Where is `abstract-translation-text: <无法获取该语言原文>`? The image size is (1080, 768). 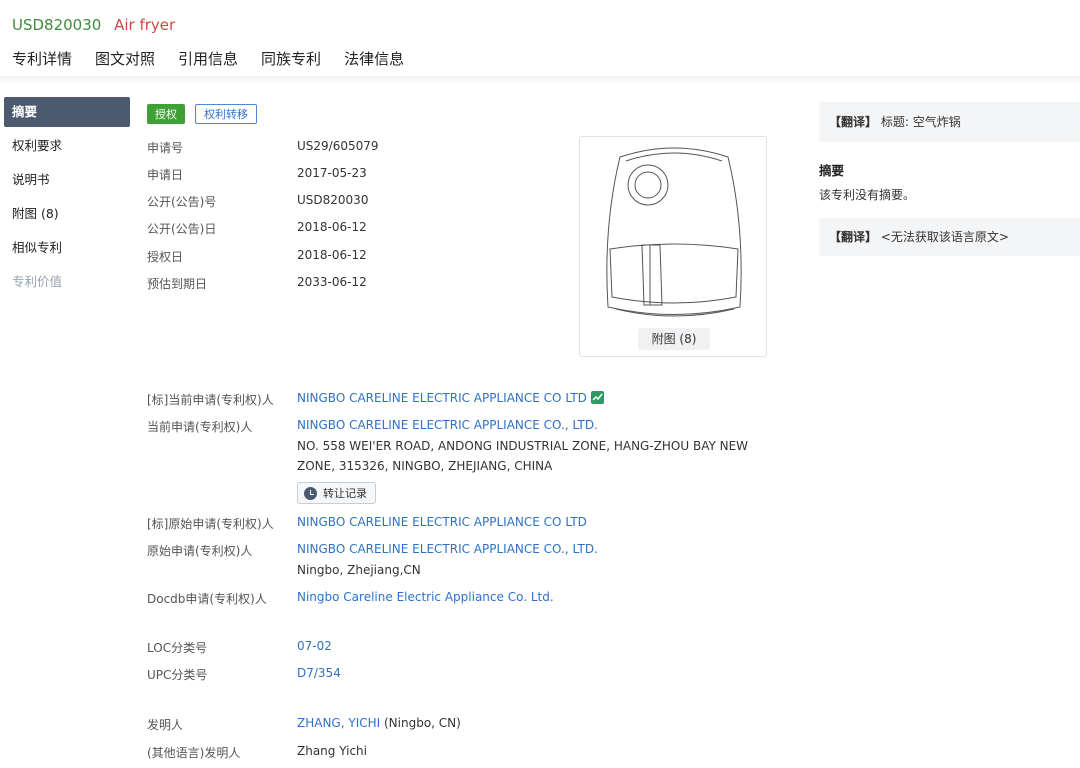
abstract-translation-text: <无法获取该语言原文> is located at coordinates (944, 237).